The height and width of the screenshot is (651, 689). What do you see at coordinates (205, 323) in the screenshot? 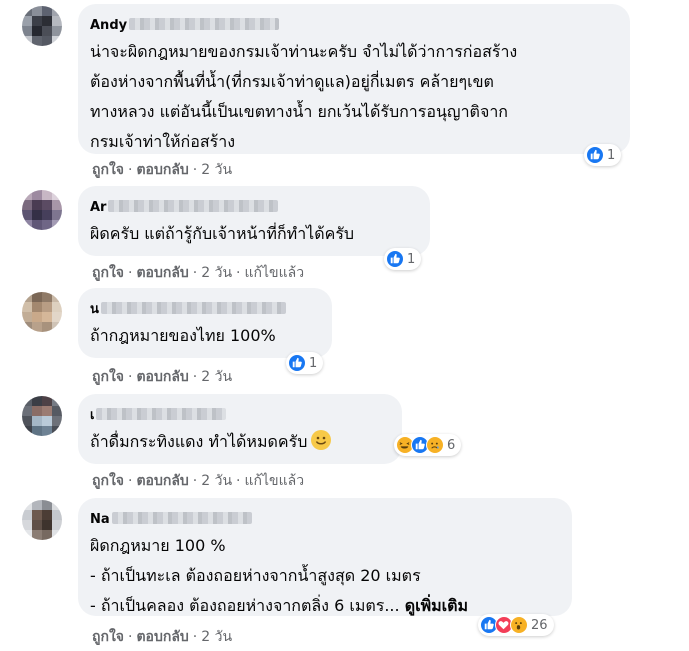
I see `comment-bubble: น ถ้ากฎหมายของไทย 100%` at bounding box center [205, 323].